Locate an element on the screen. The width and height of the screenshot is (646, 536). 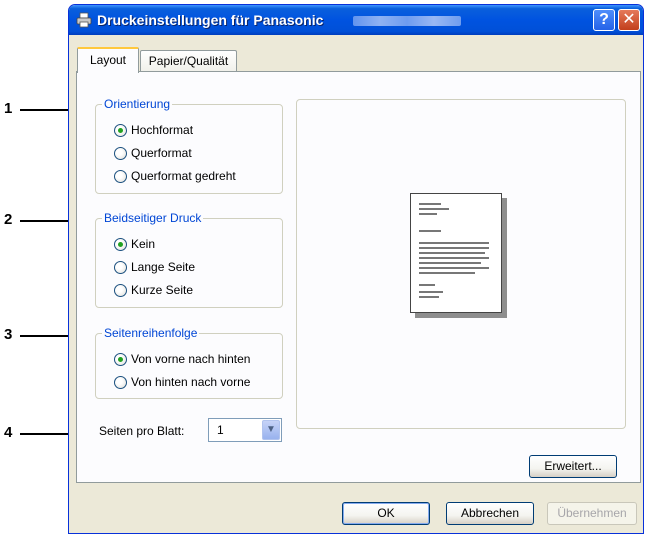
orientation-group-label: Orientierung is located at coordinates (137, 104).